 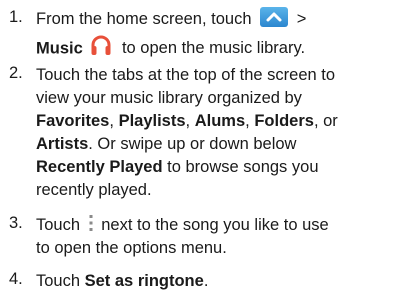 I want to click on step-text: to open the music library., so click(x=213, y=48).